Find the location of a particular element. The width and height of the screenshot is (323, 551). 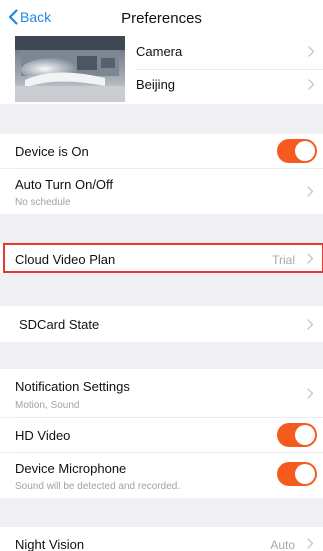

cloud-video-plan-label: Cloud Video Plan is located at coordinates (65, 259).